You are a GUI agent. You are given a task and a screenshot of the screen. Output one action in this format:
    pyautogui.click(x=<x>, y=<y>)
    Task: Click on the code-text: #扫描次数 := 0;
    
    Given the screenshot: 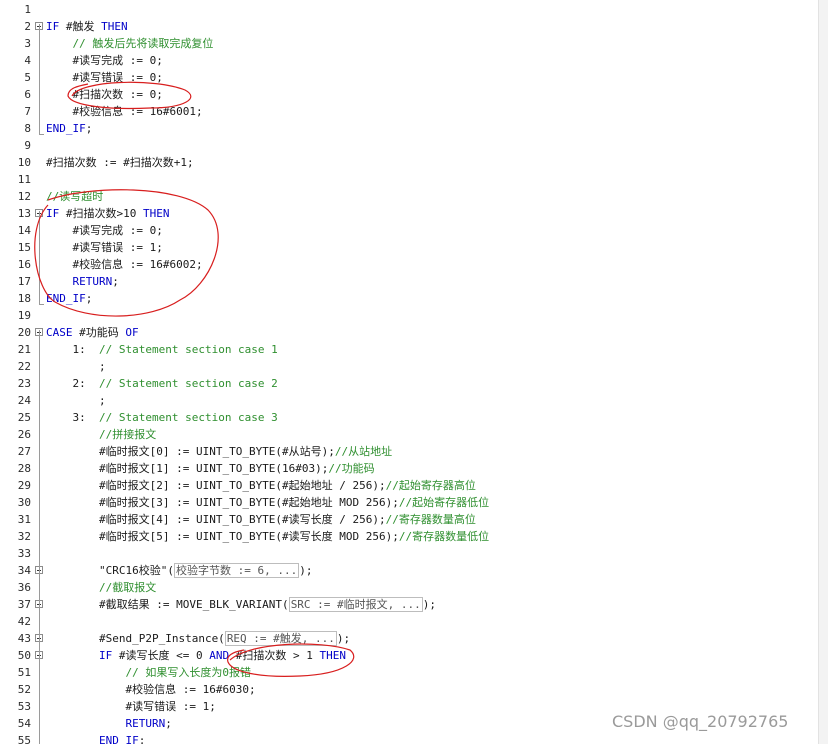 What is the action you would take?
    pyautogui.click(x=104, y=94)
    